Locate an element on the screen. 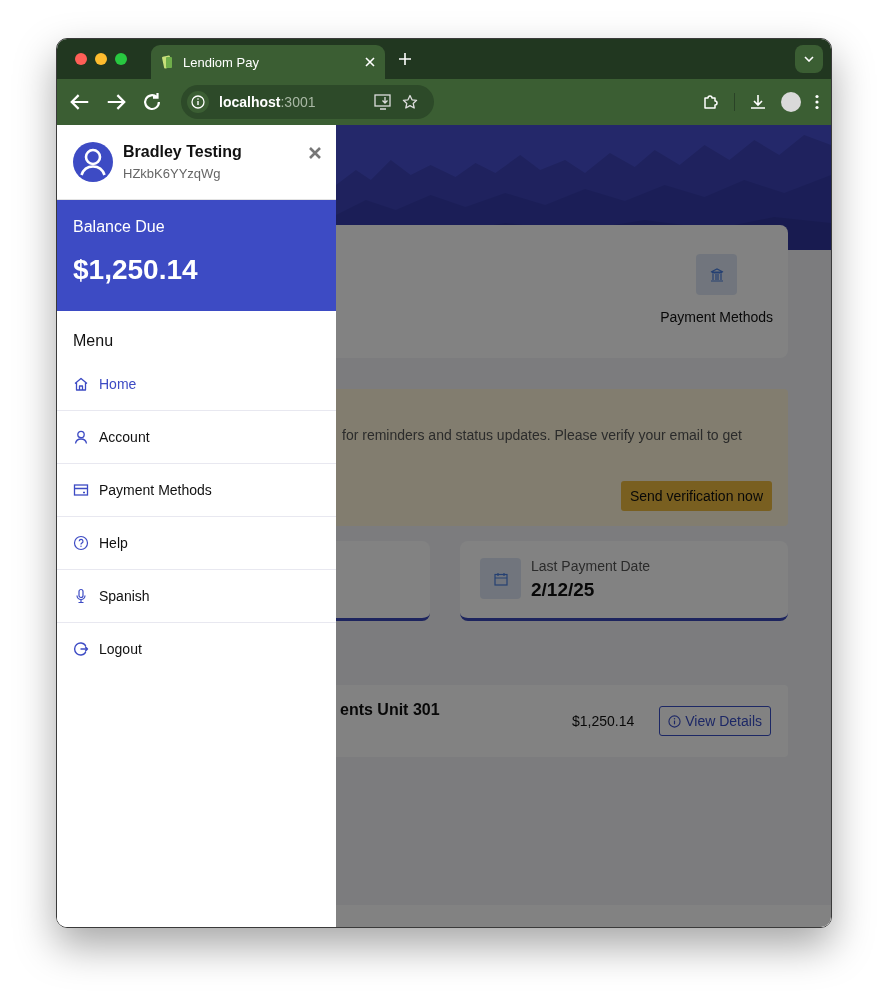 The height and width of the screenshot is (1003, 888). person-icon is located at coordinates (81, 437).